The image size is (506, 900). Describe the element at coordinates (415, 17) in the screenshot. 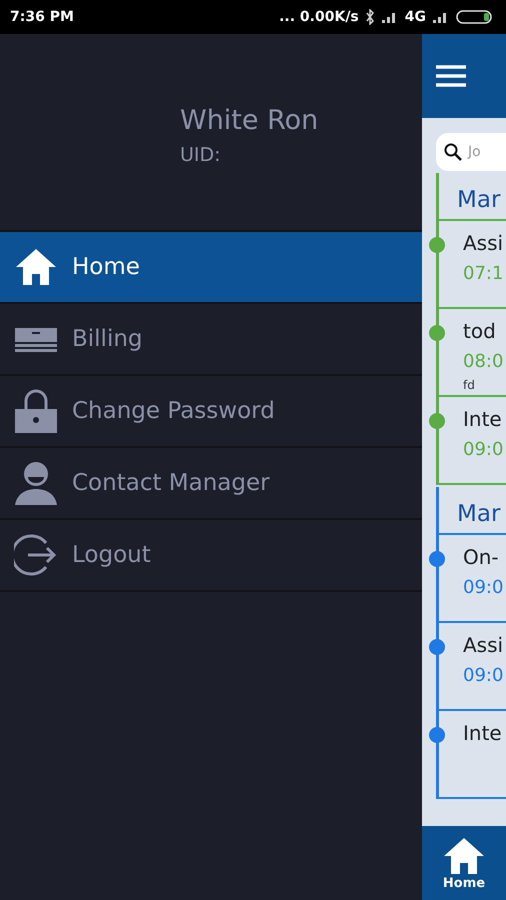

I see `network-type: 4G` at that location.